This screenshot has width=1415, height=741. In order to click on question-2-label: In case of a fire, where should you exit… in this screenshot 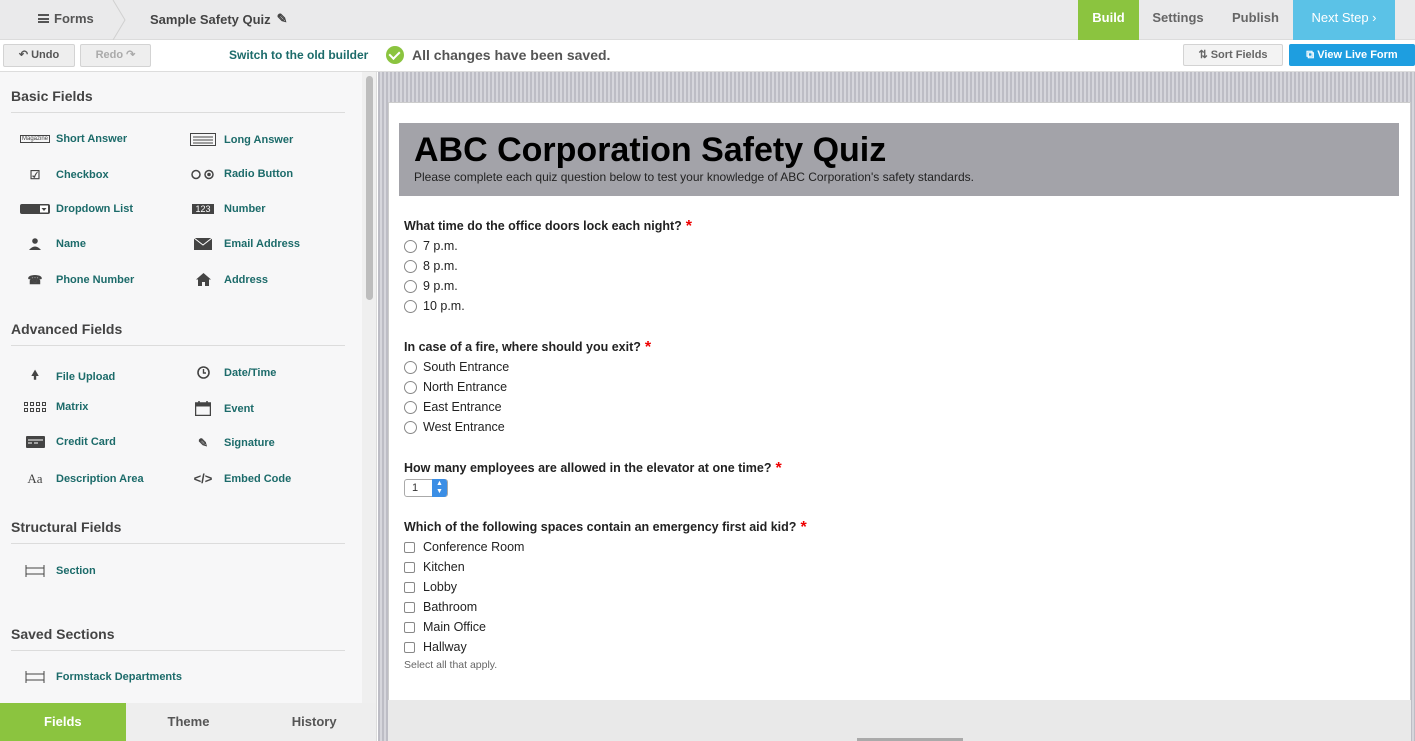, I will do `click(527, 348)`.